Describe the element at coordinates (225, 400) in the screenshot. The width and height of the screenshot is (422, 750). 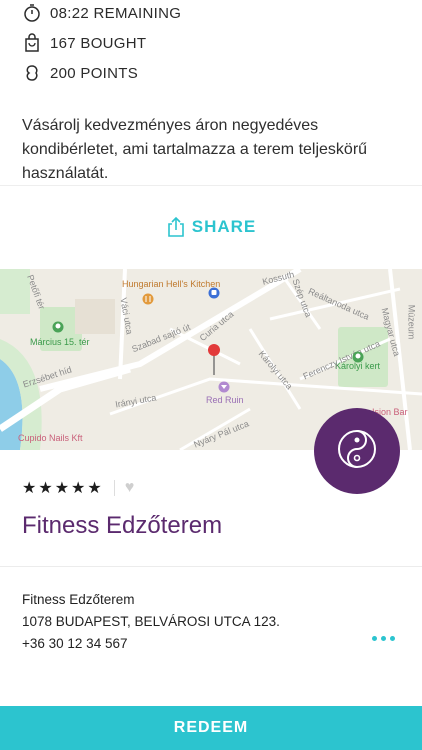
I see `map-label-poi1: Red Ruin` at that location.